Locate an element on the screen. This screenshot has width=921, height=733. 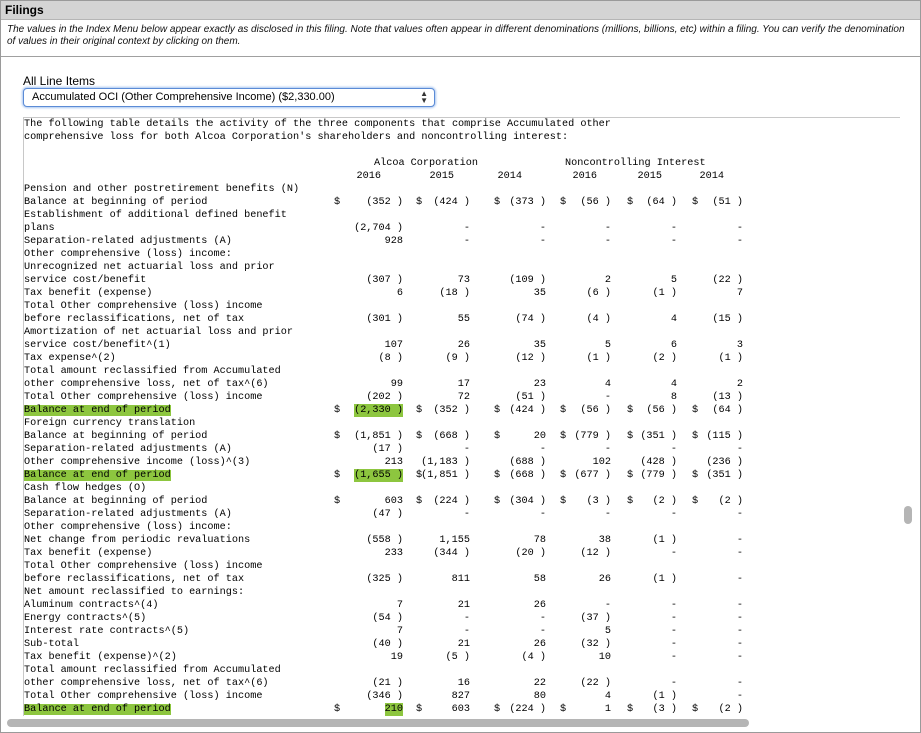
table-cell: (236 ) is located at coordinates (712, 462).